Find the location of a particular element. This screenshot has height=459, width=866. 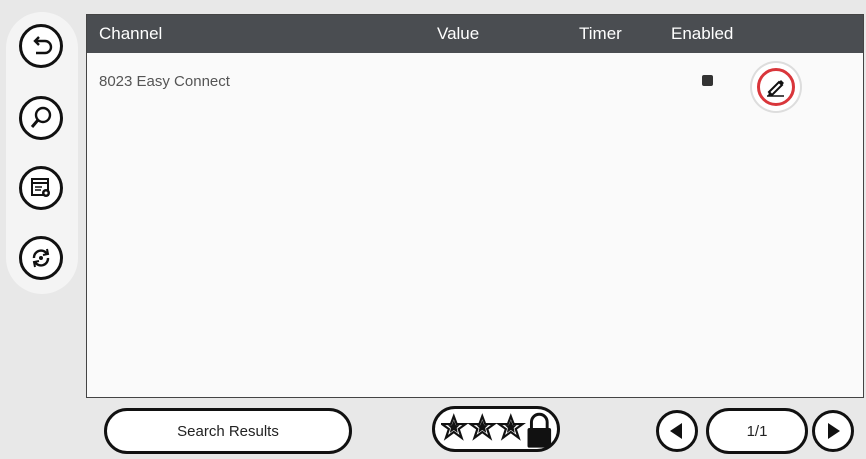

three-stars-lock-icon is located at coordinates (496, 430).